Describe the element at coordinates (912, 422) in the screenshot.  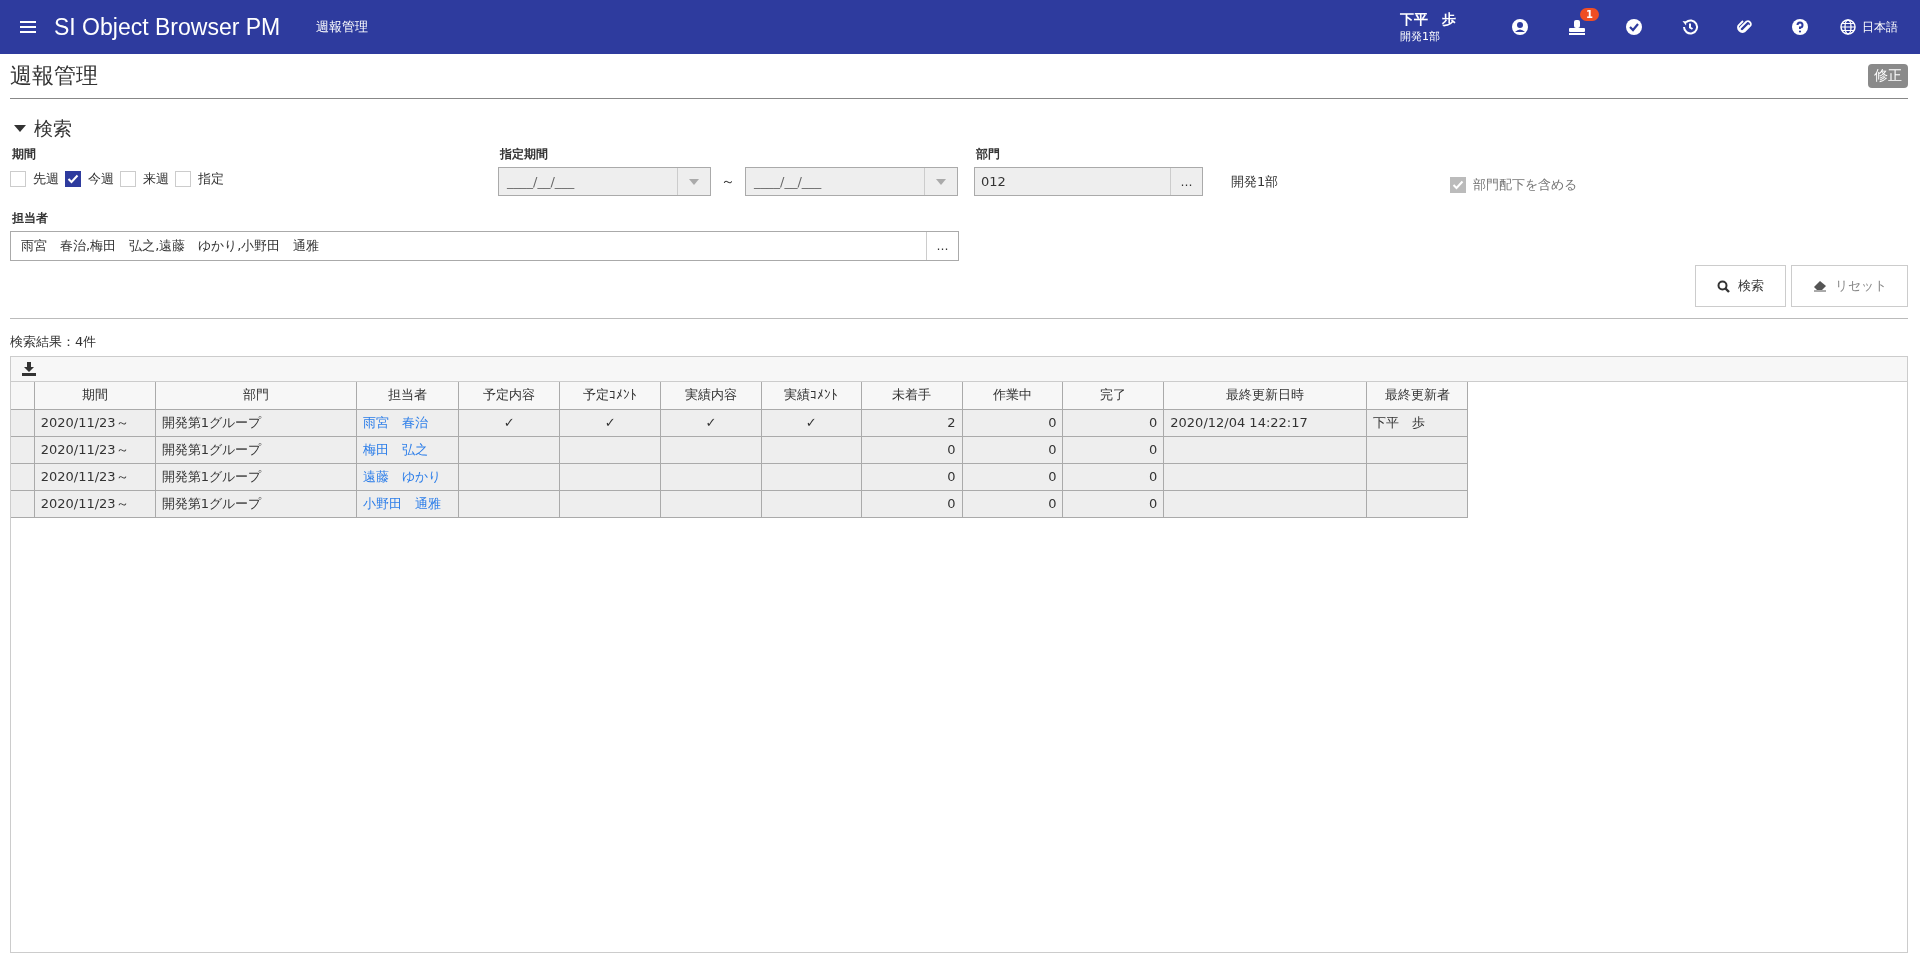
I see `number-cell: 2` at that location.